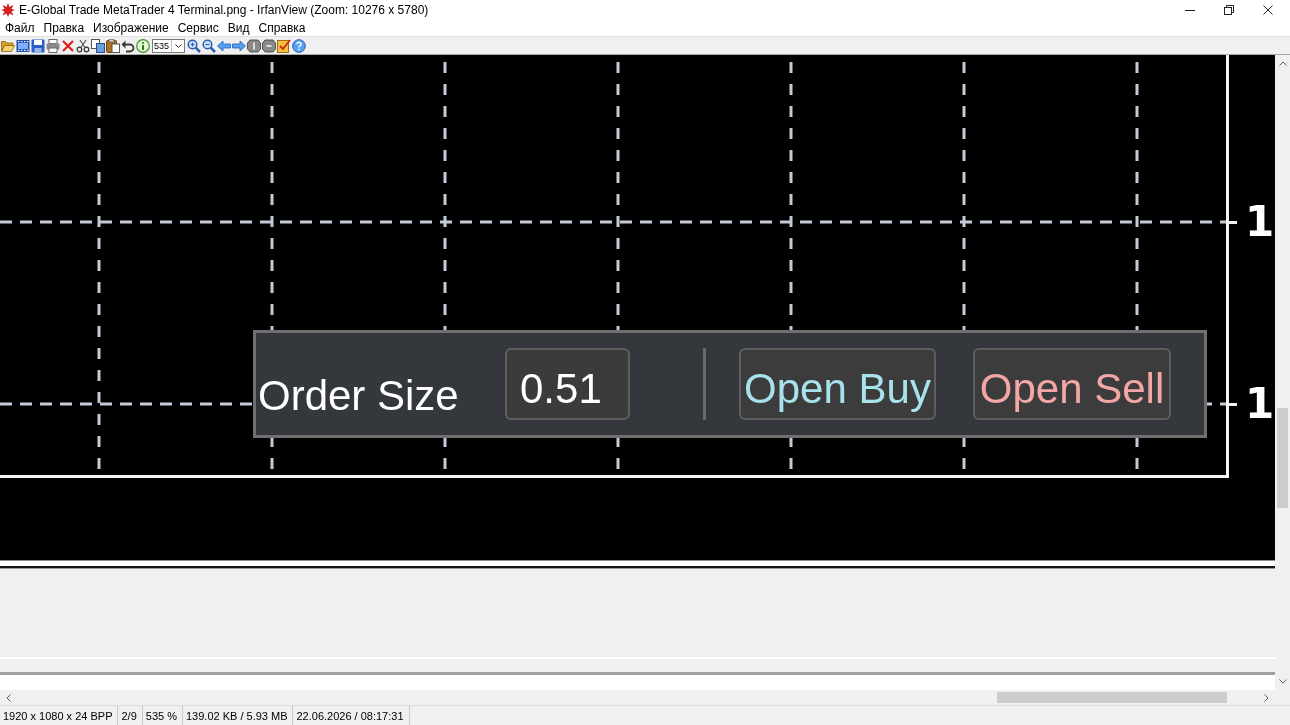 Image resolution: width=1290 pixels, height=725 pixels. What do you see at coordinates (8, 10) in the screenshot?
I see `splat-icon` at bounding box center [8, 10].